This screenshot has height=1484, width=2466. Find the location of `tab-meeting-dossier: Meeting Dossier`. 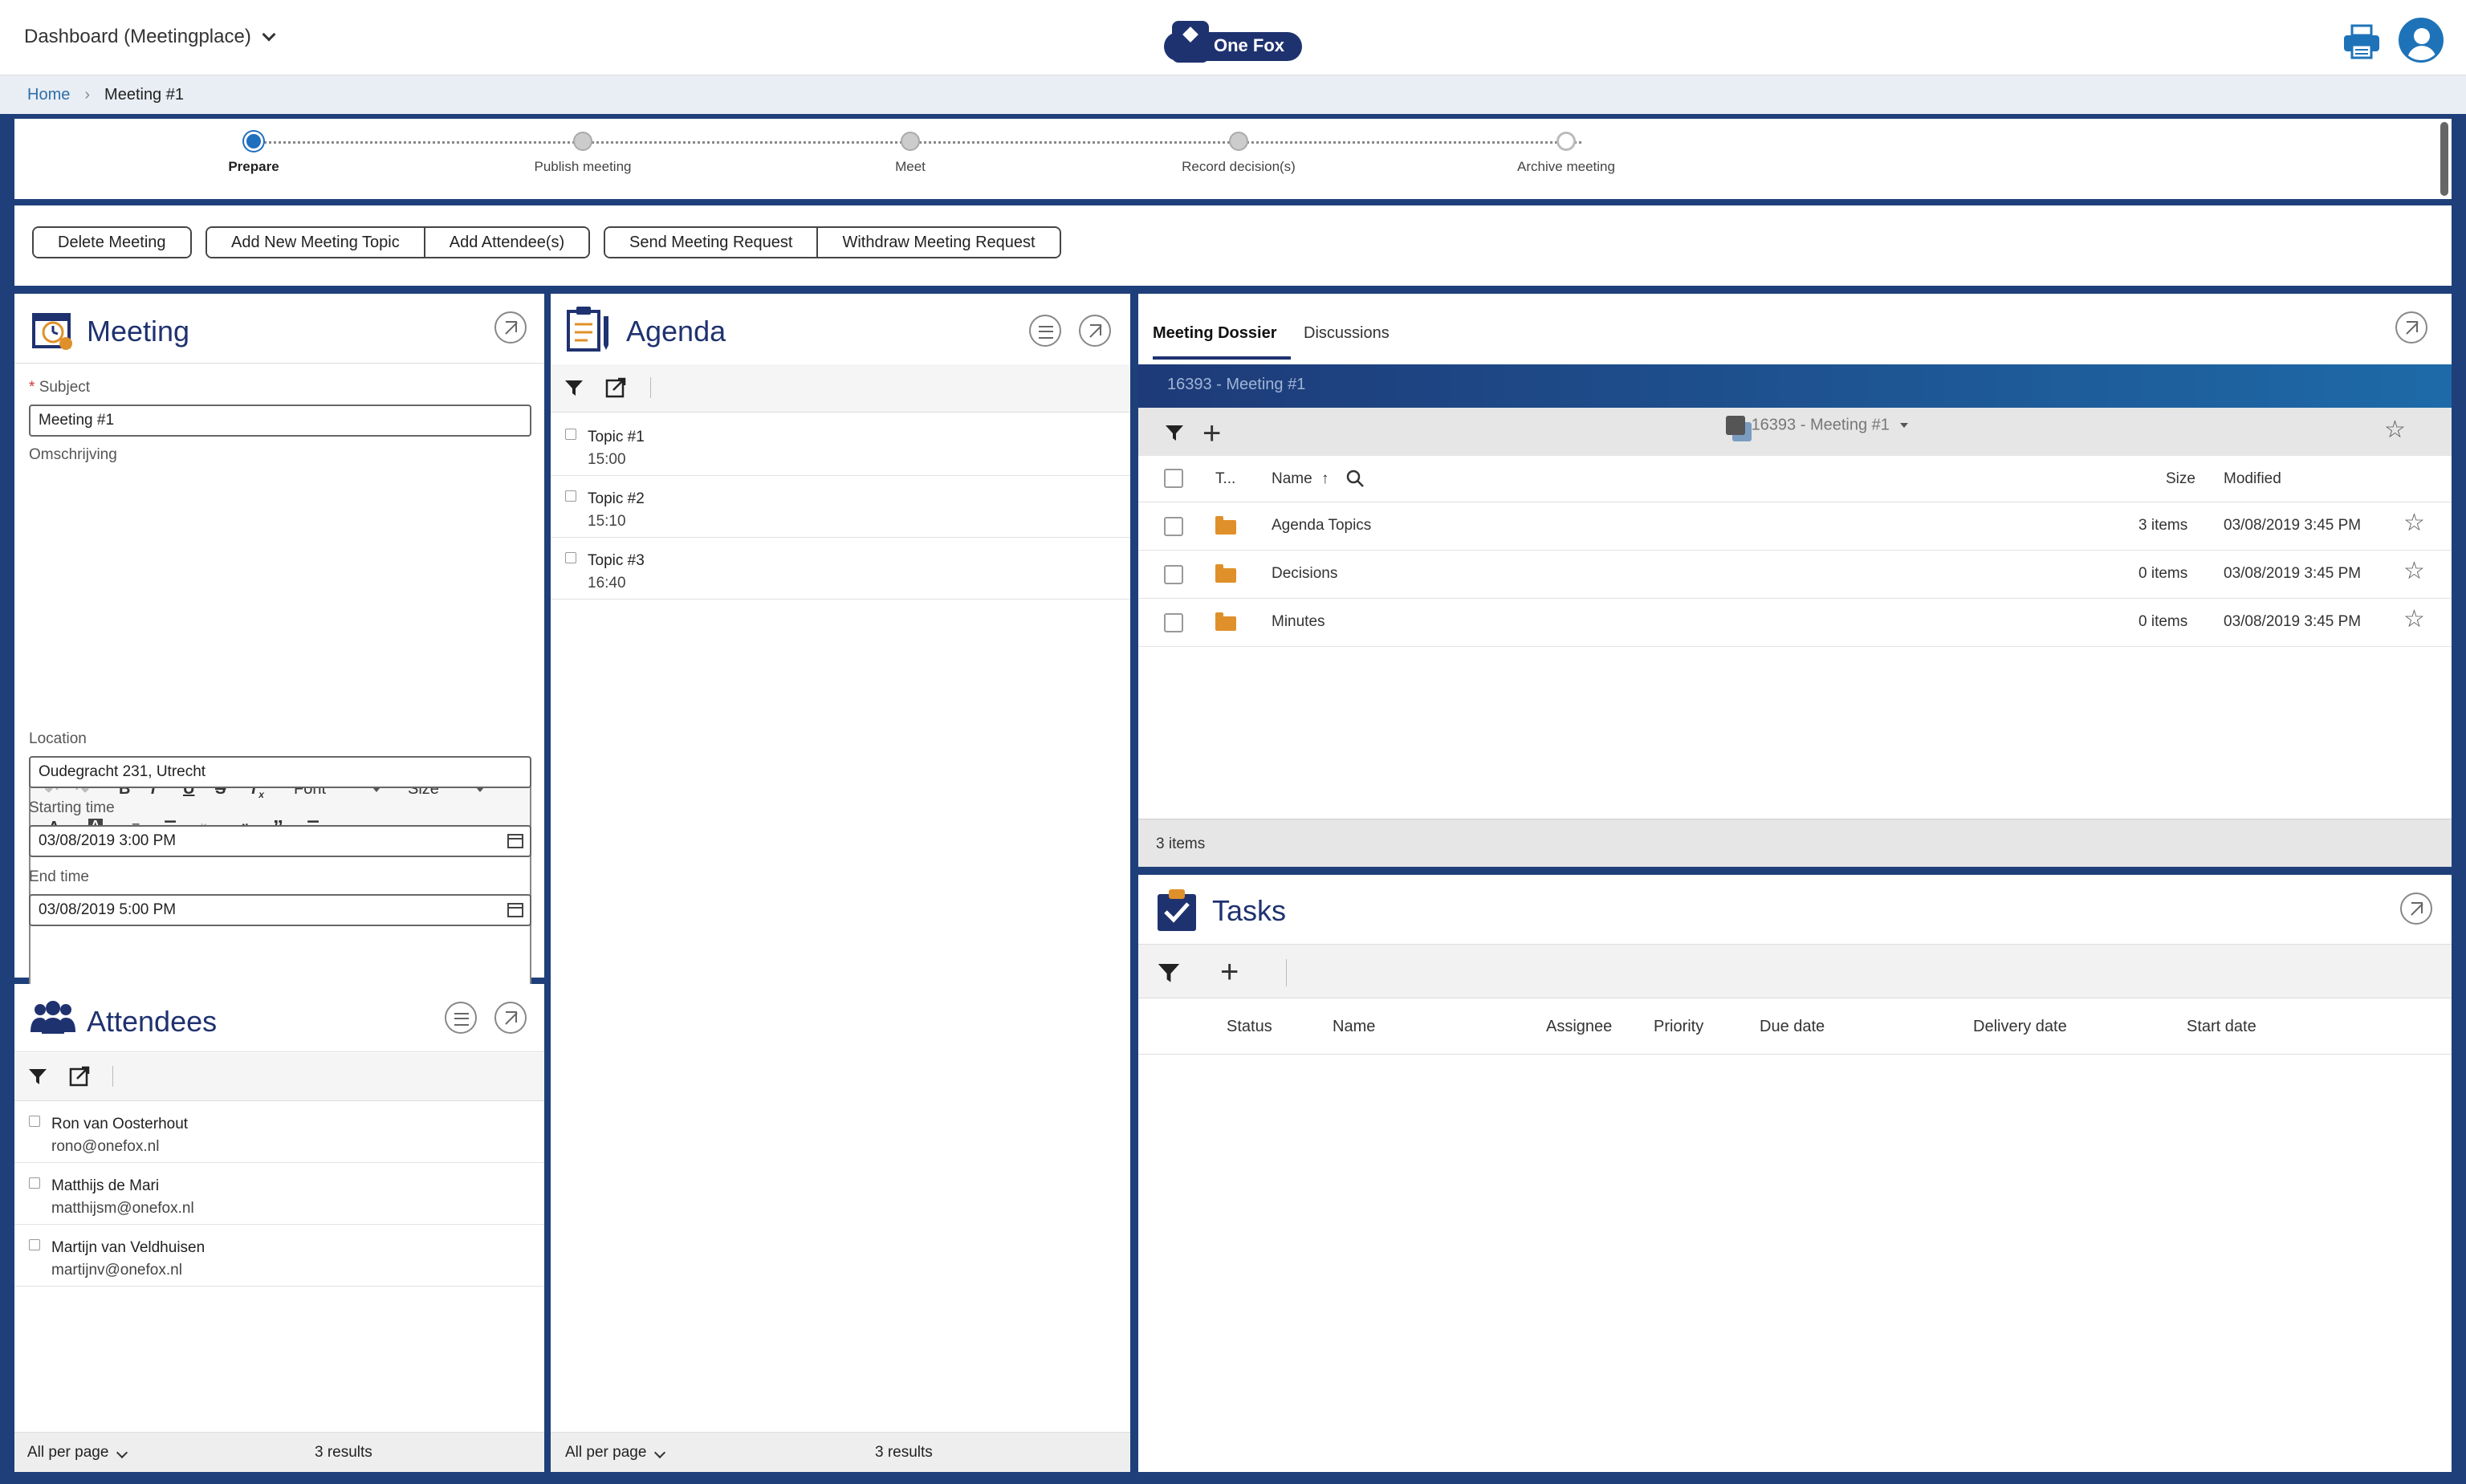

tab-meeting-dossier: Meeting Dossier is located at coordinates (1214, 333).